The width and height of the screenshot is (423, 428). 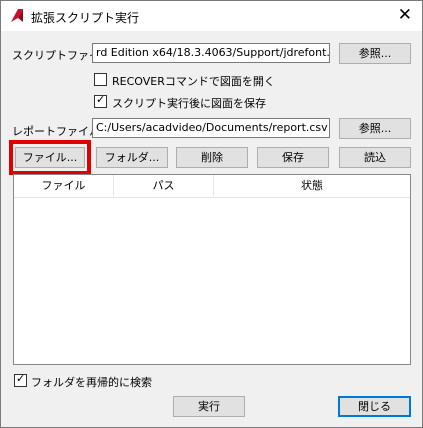 I want to click on save-after-label: スクリプト実行後に図面を保存, so click(x=189, y=103).